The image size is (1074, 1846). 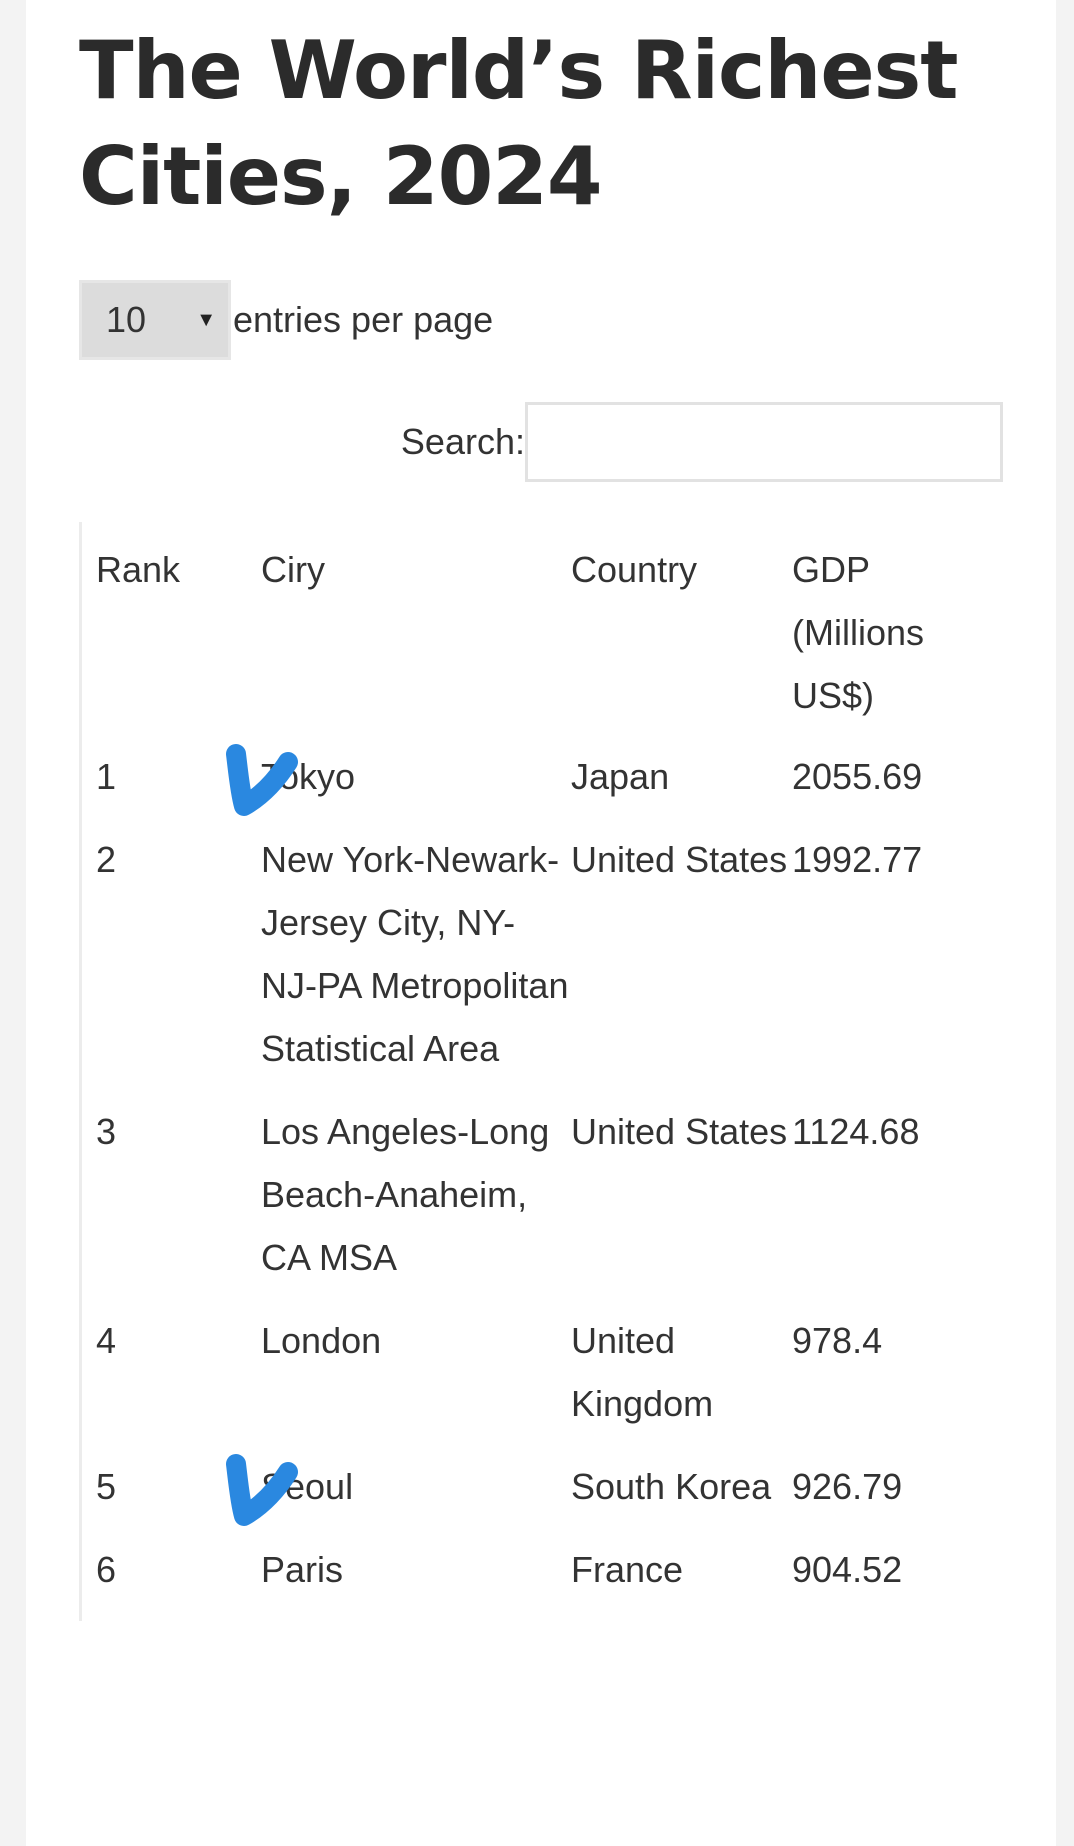 I want to click on table-row: 4 London United Kingdom 978.4, so click(x=544, y=1382).